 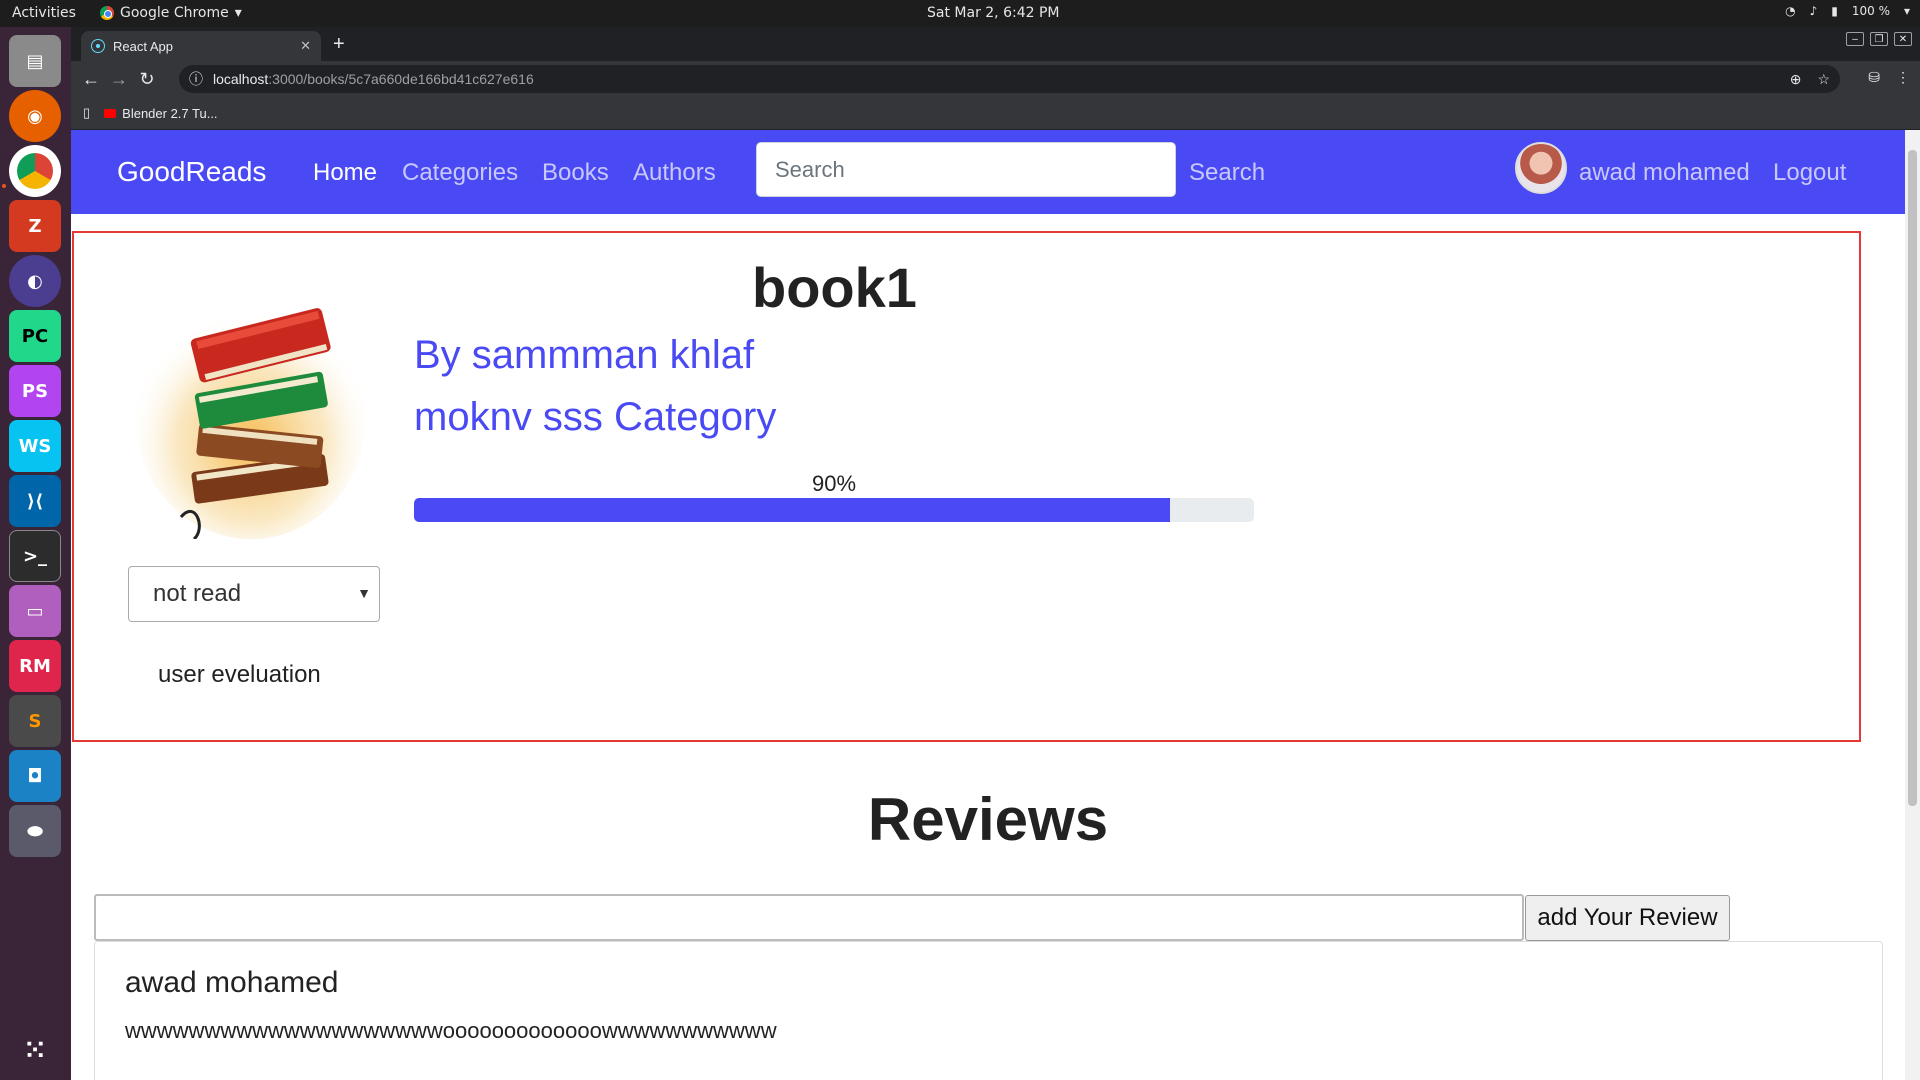 I want to click on star-icon: ☆, so click(x=1823, y=79).